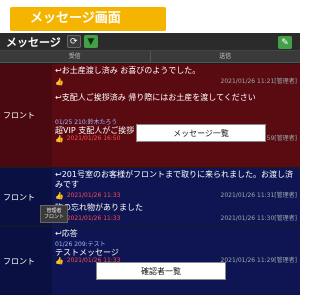 Image resolution: width=320 pixels, height=295 pixels. Describe the element at coordinates (201, 133) in the screenshot. I see `callout-message-list: メッセージ一覧` at that location.